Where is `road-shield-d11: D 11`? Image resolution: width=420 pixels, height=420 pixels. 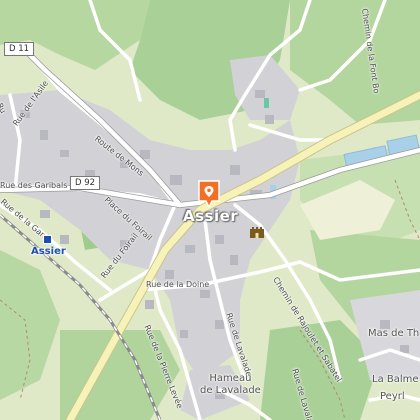 road-shield-d11: D 11 is located at coordinates (19, 49).